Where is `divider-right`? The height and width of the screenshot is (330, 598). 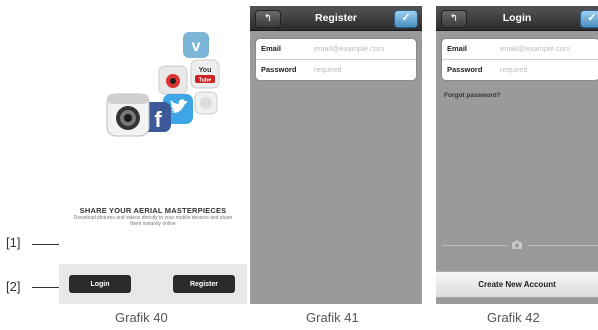
divider-right is located at coordinates (563, 245).